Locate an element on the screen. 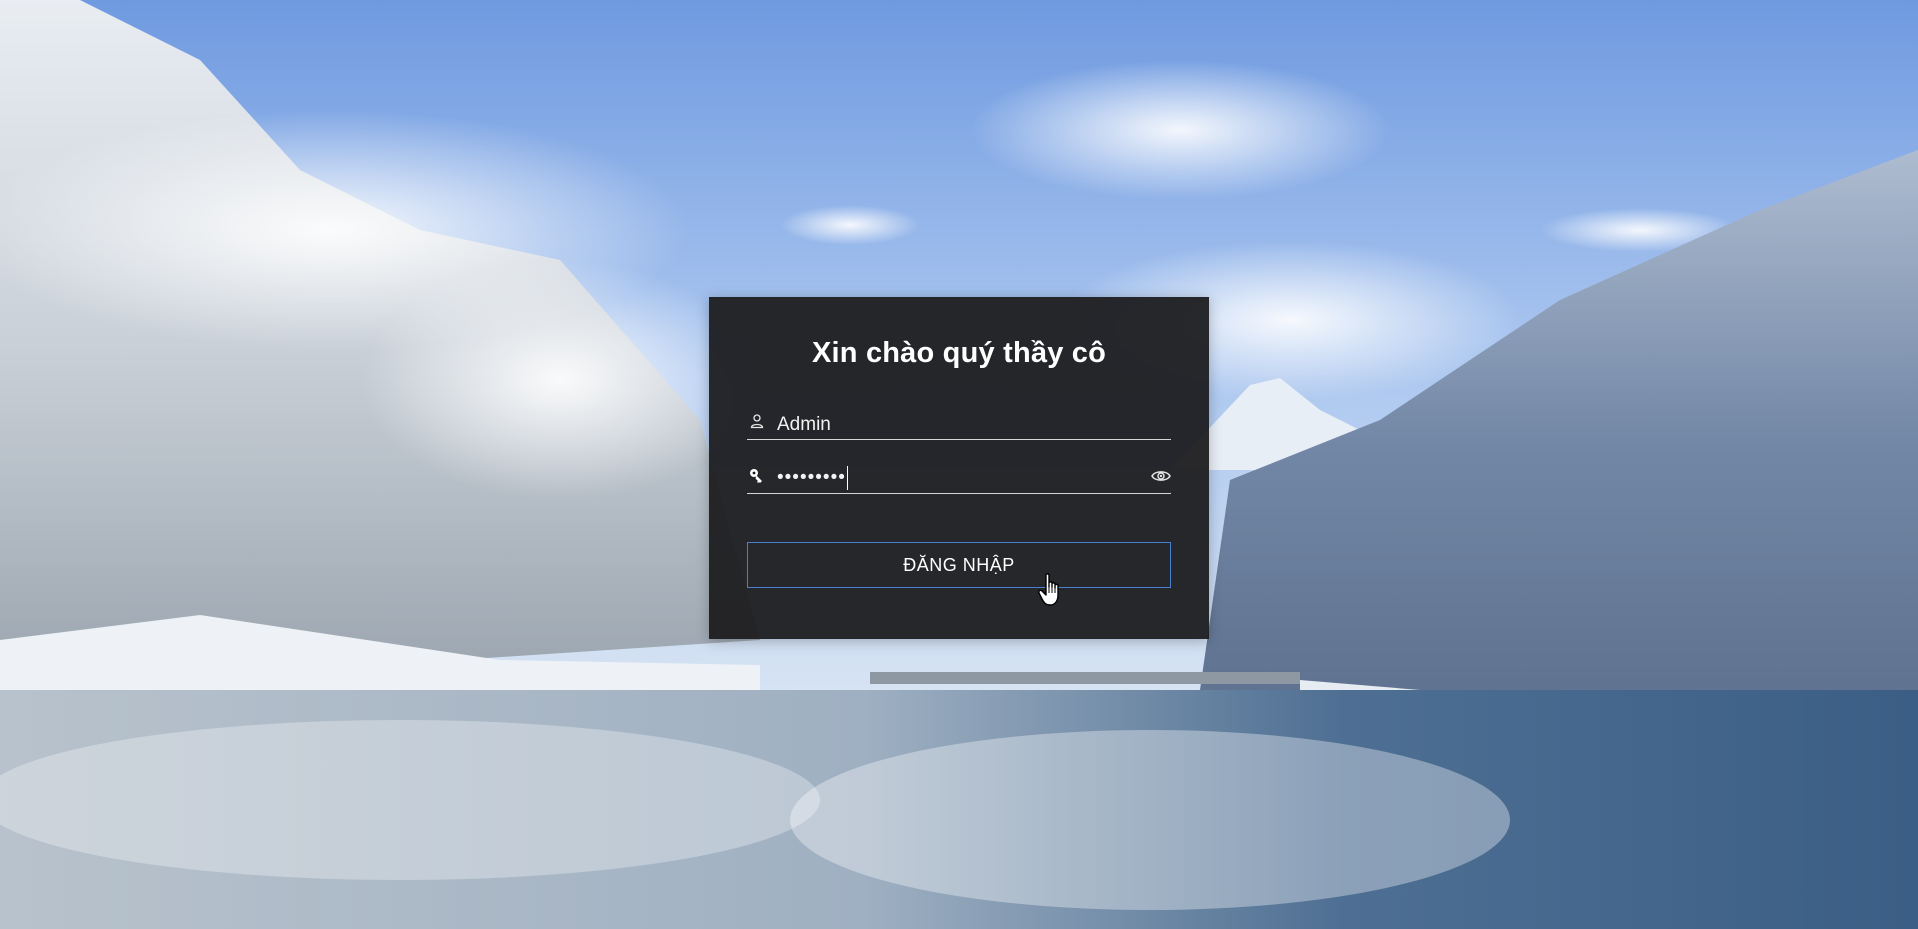  login-button: ĐĂNG NHẬP is located at coordinates (959, 565).